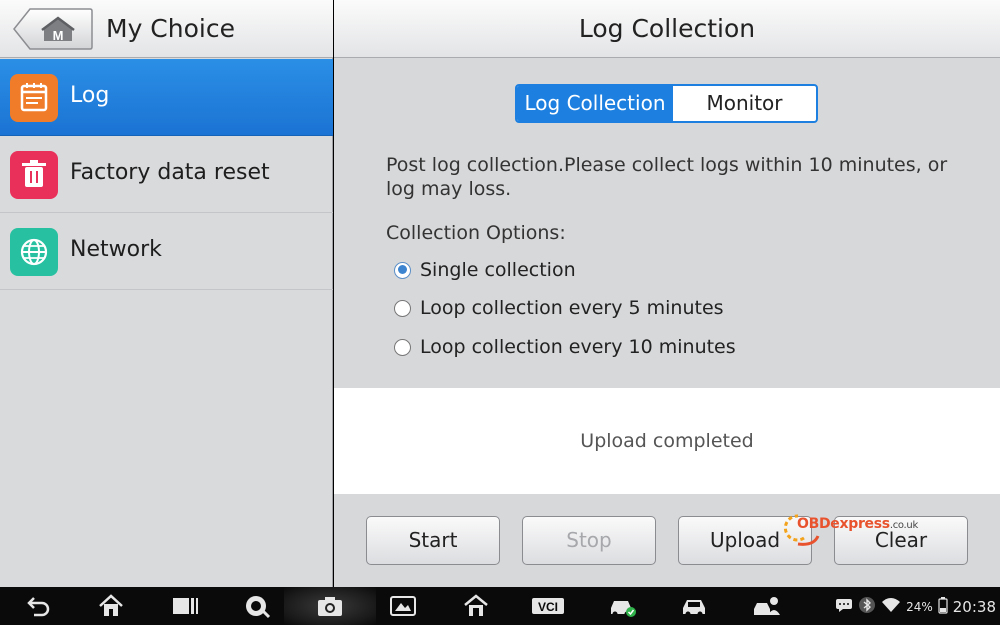 Image resolution: width=1000 pixels, height=625 pixels. What do you see at coordinates (111, 606) in the screenshot?
I see `home-icon` at bounding box center [111, 606].